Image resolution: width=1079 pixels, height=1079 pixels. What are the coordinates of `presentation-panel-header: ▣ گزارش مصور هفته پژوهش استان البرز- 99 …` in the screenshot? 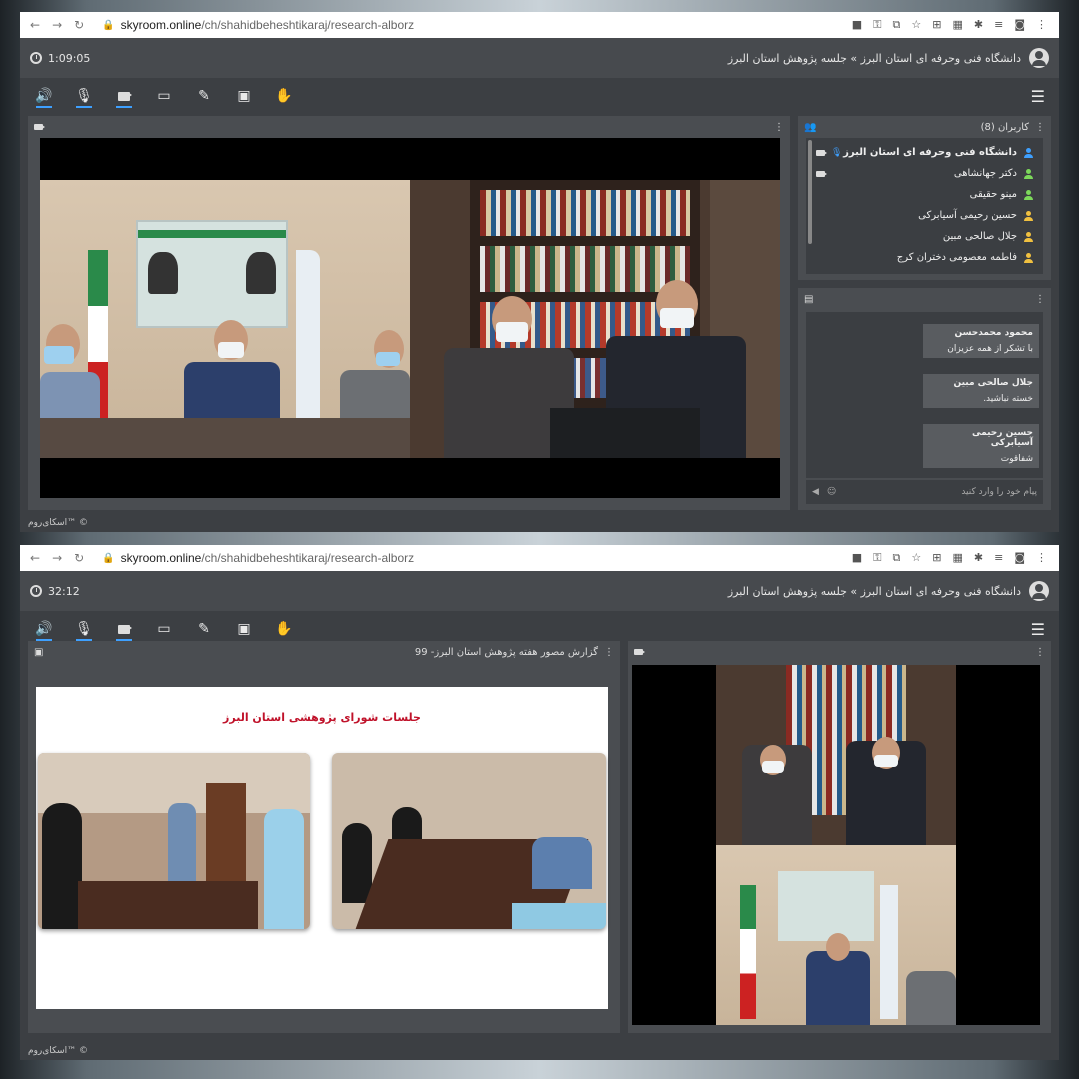 It's located at (324, 652).